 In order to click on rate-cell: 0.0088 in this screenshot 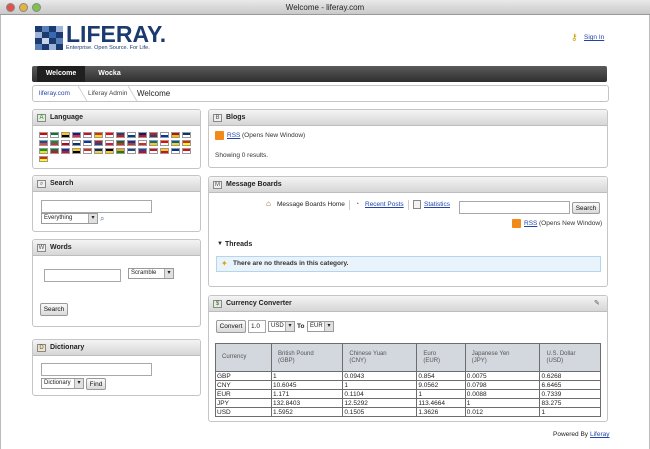, I will do `click(502, 394)`.